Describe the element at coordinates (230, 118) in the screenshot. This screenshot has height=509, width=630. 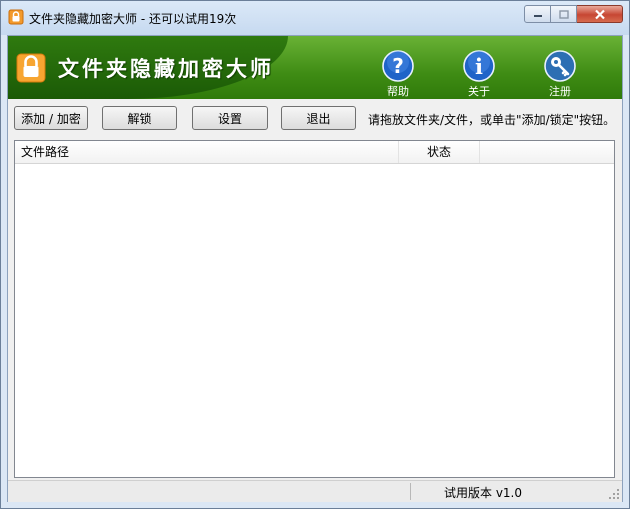
I see `settings-button: 设置` at that location.